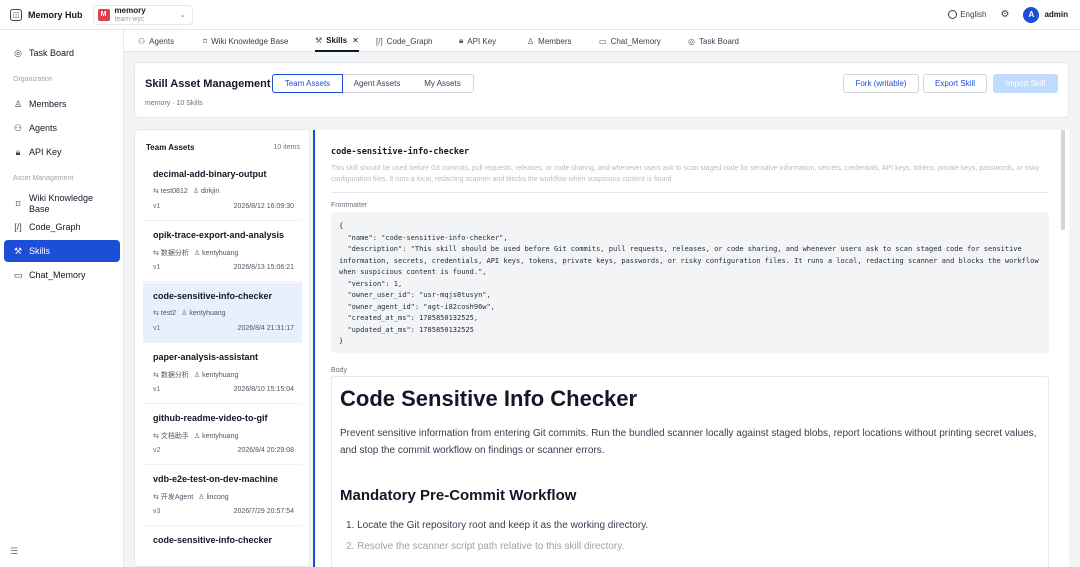 This screenshot has height=567, width=1080. I want to click on tab-chat-memory: ▭ Chat_Memory, so click(630, 41).